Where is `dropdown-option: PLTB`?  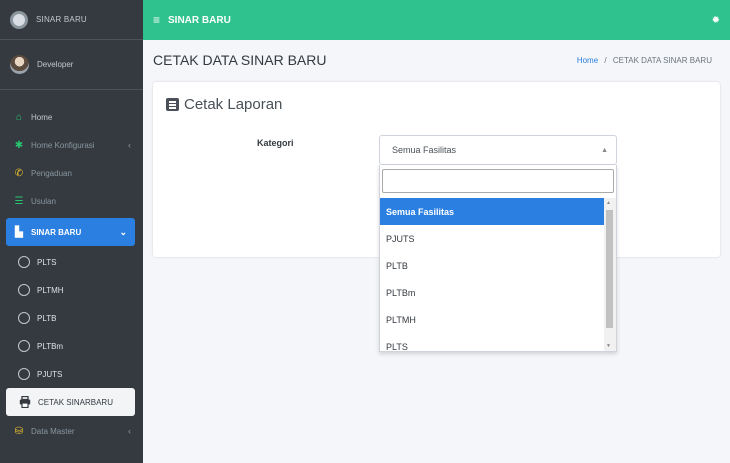
dropdown-option: PLTB is located at coordinates (492, 265).